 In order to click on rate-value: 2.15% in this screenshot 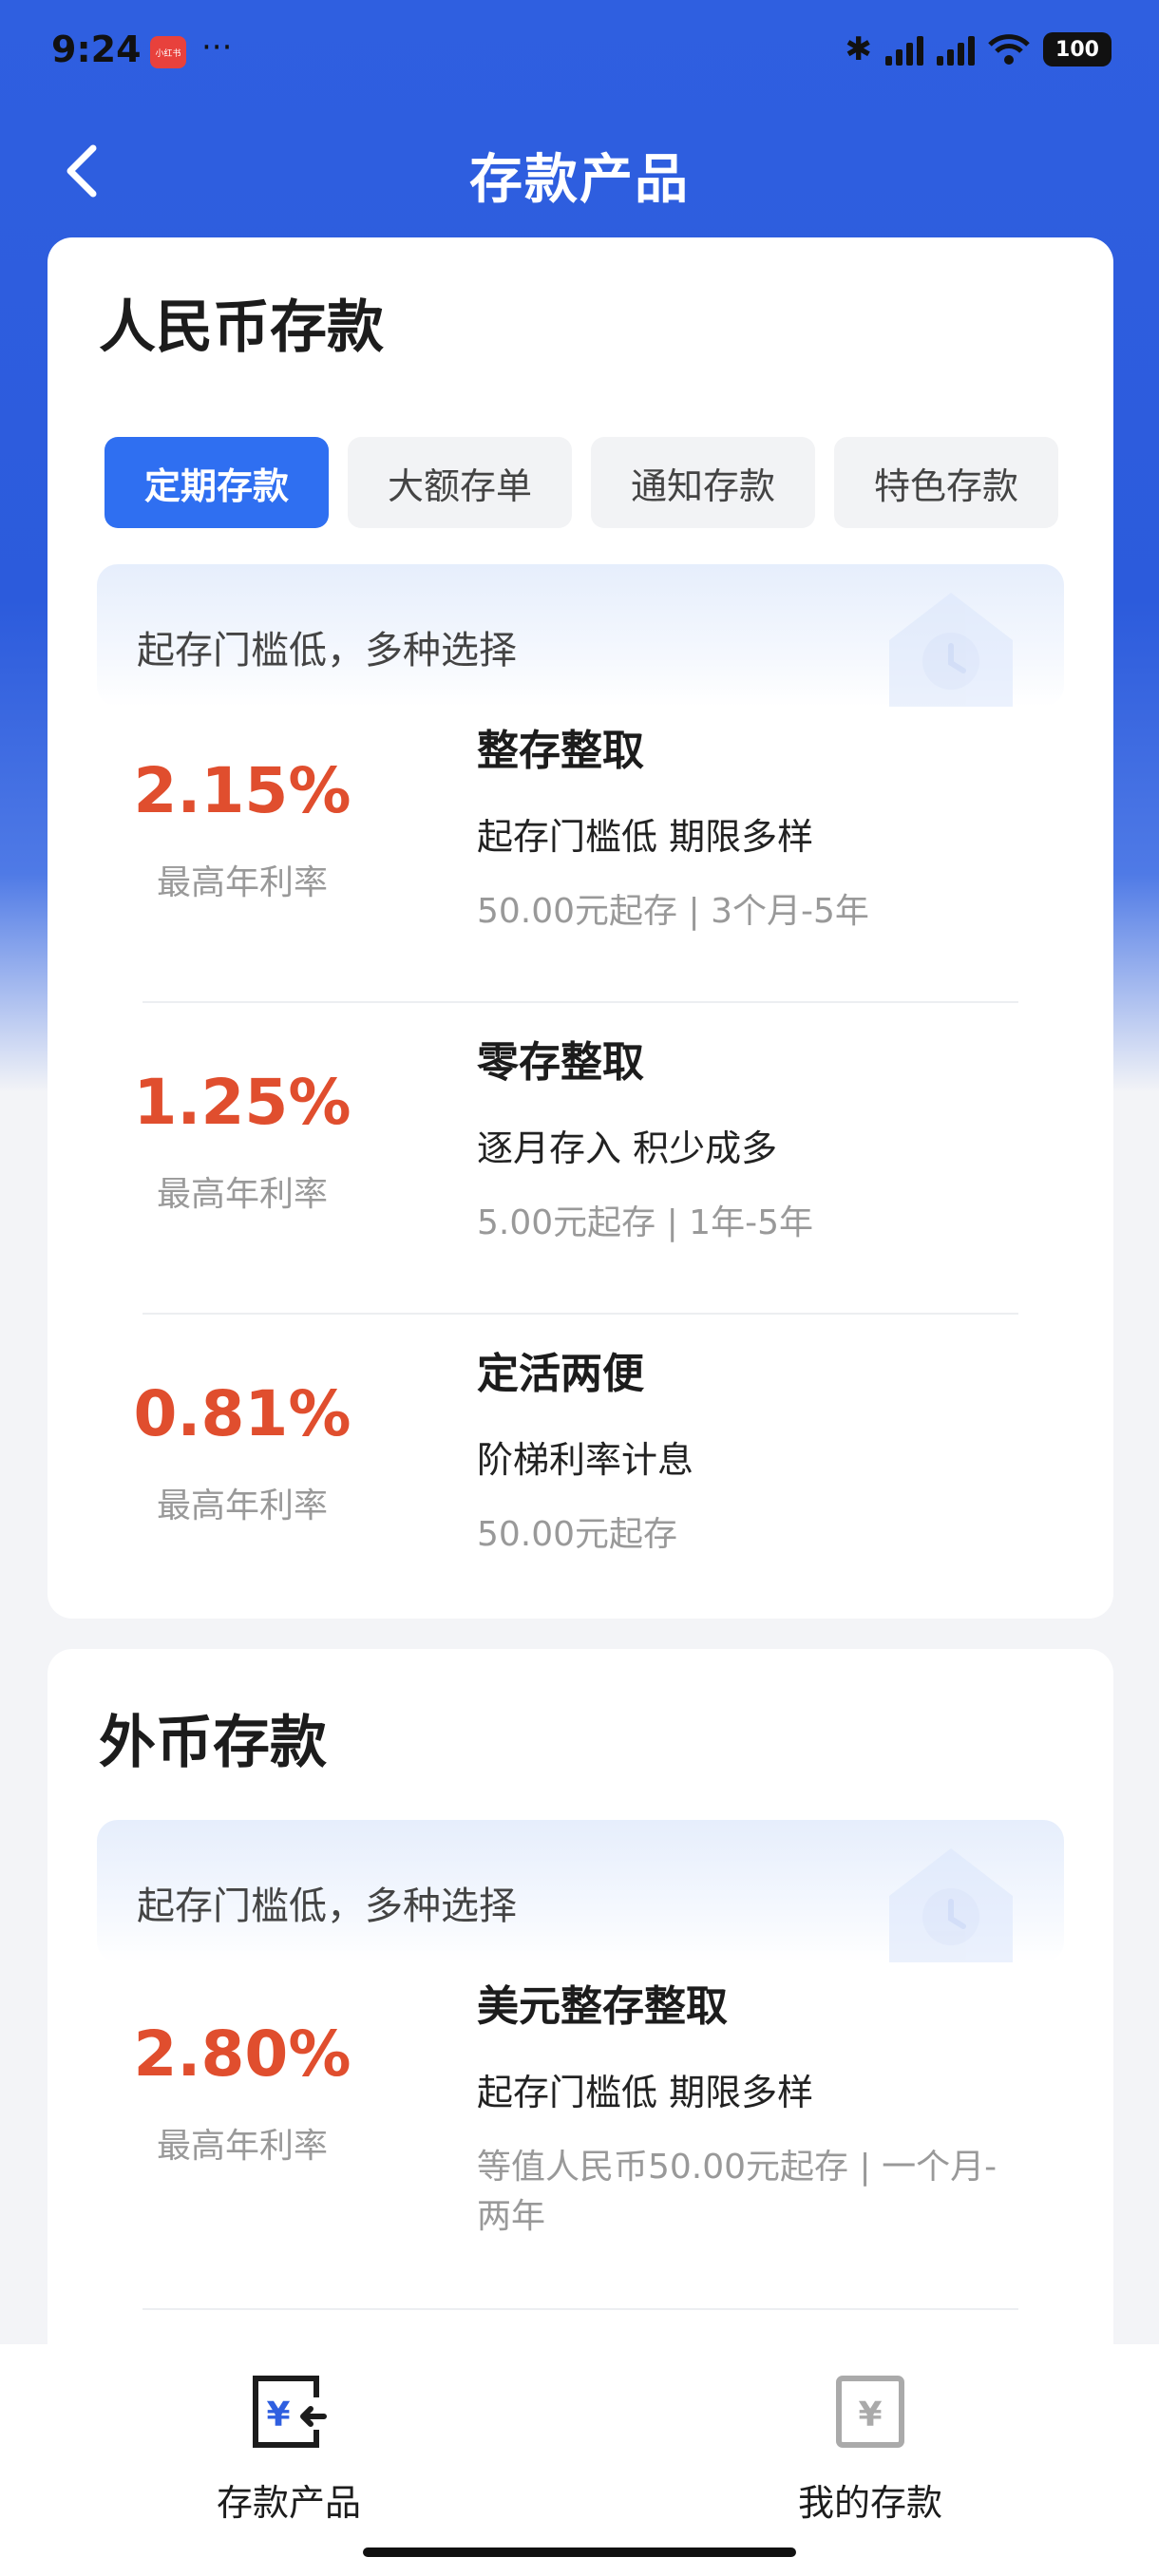, I will do `click(242, 790)`.